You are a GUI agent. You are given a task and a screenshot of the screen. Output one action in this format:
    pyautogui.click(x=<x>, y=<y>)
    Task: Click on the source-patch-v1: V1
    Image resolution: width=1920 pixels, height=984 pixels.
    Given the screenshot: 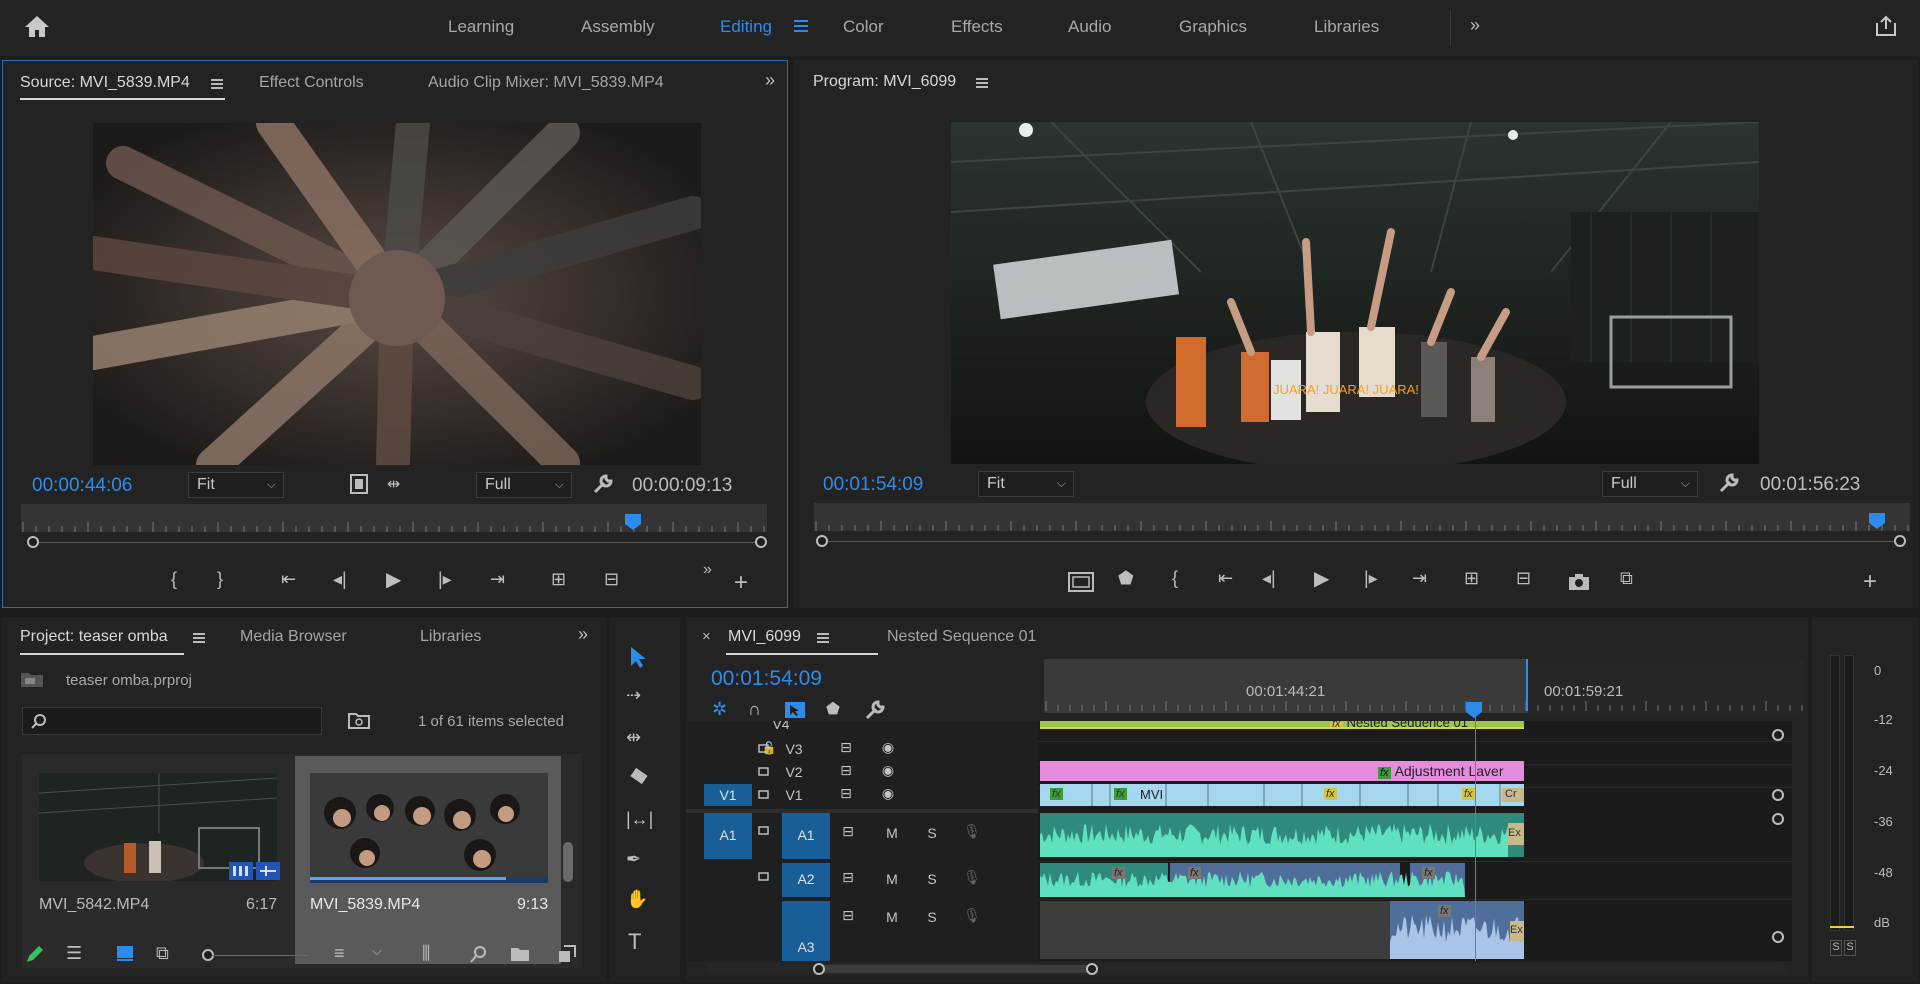 What is the action you would take?
    pyautogui.click(x=728, y=795)
    